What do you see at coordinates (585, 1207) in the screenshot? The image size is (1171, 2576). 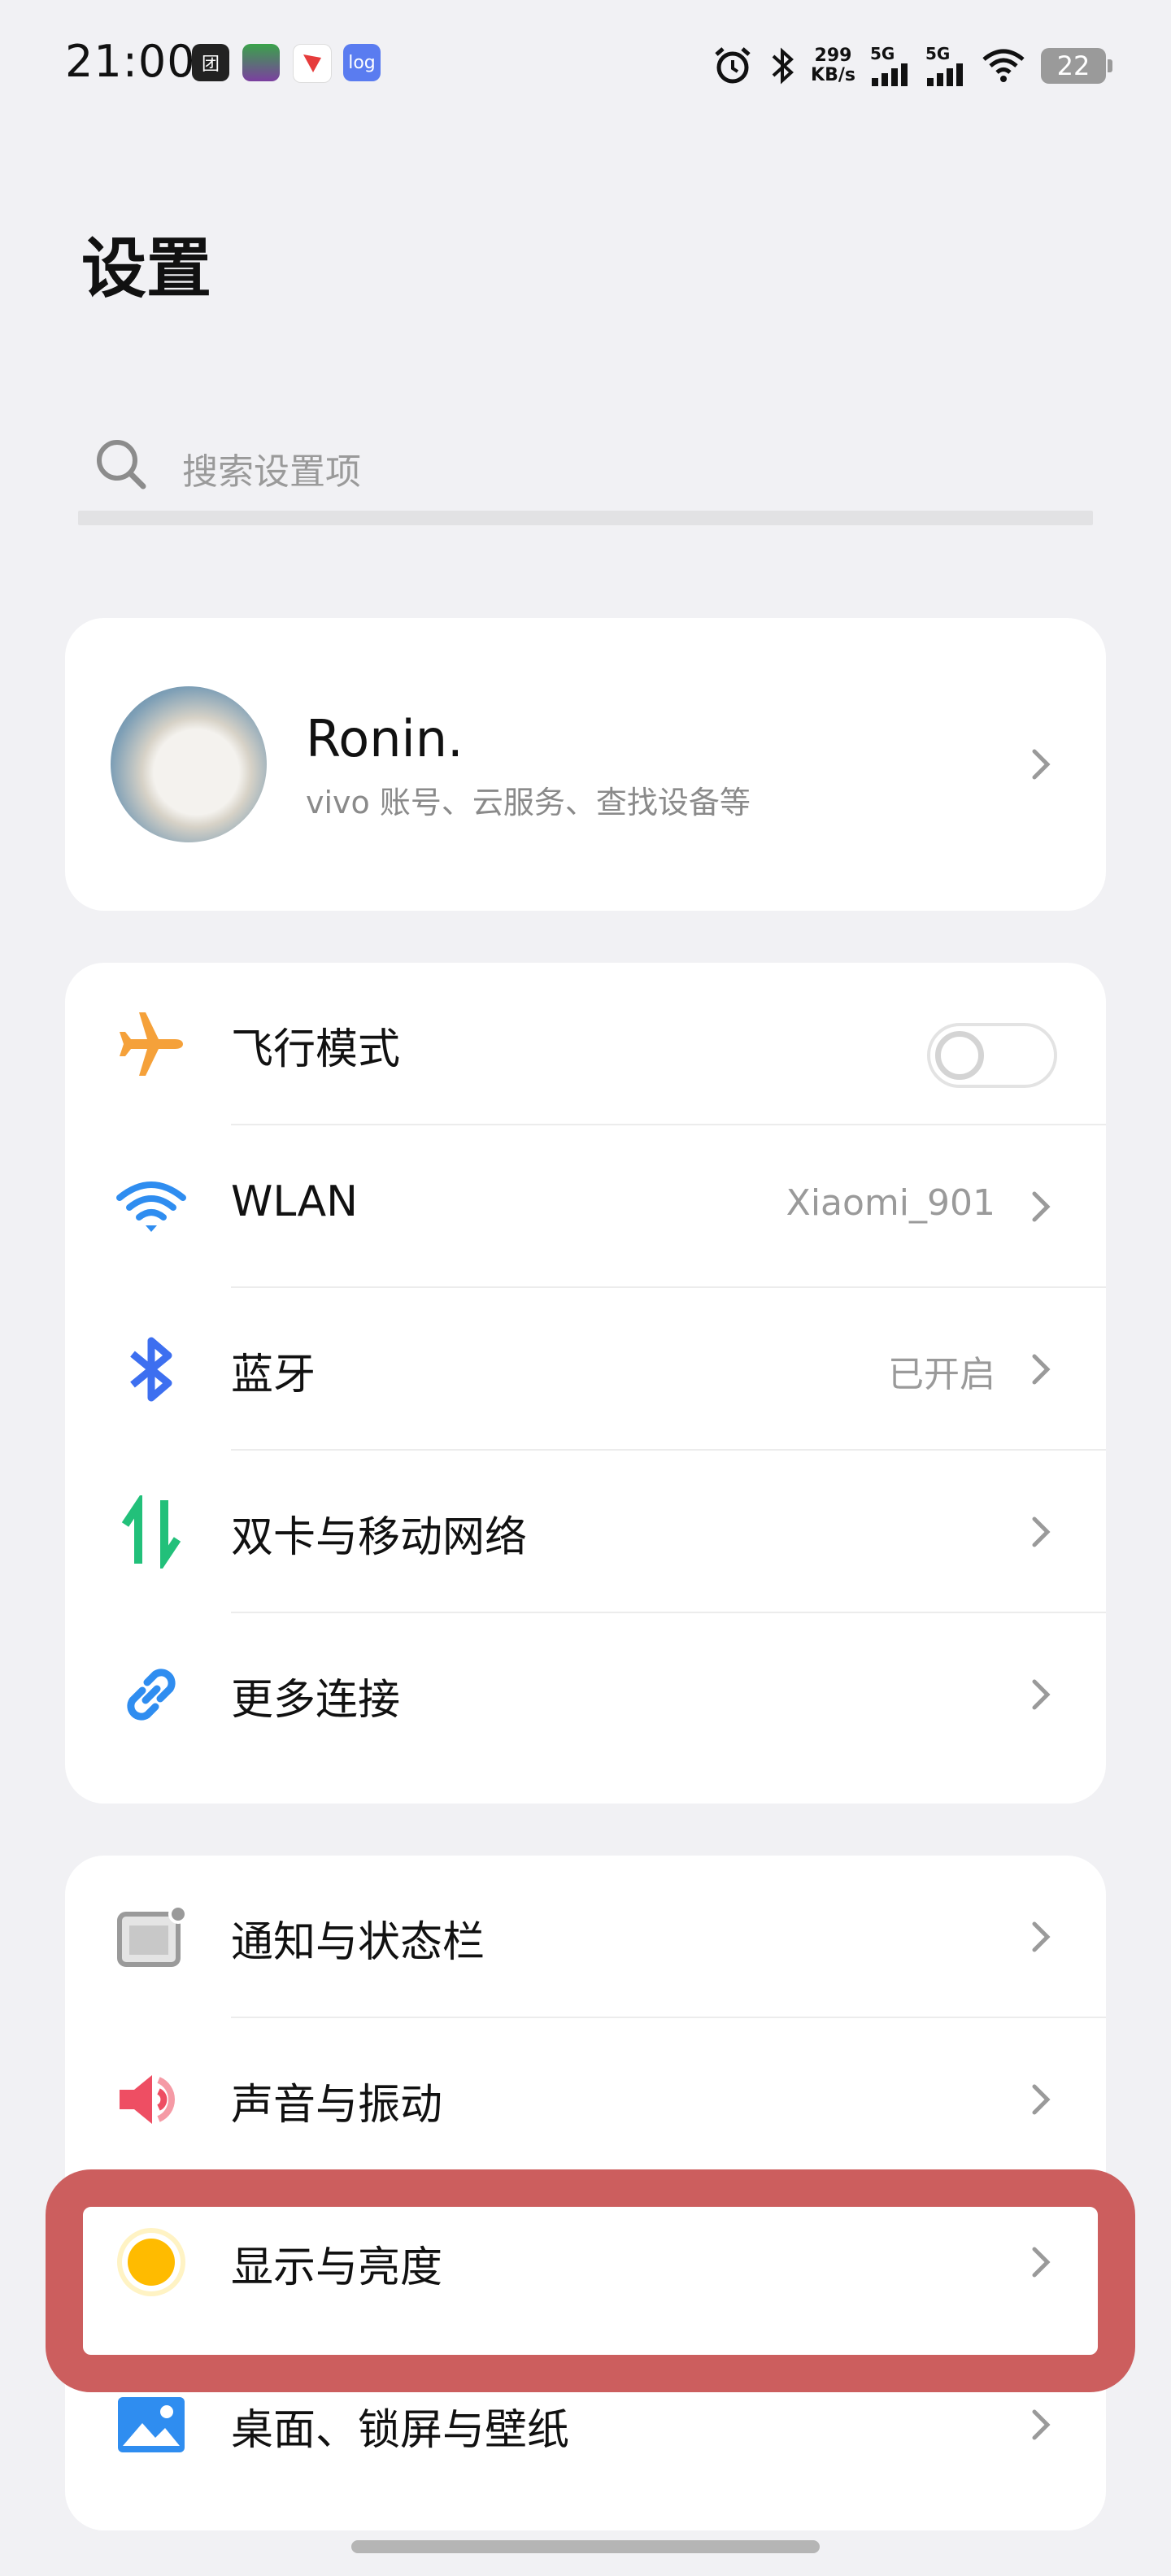 I see `wlan-row: WLAN Xiaomi_901` at bounding box center [585, 1207].